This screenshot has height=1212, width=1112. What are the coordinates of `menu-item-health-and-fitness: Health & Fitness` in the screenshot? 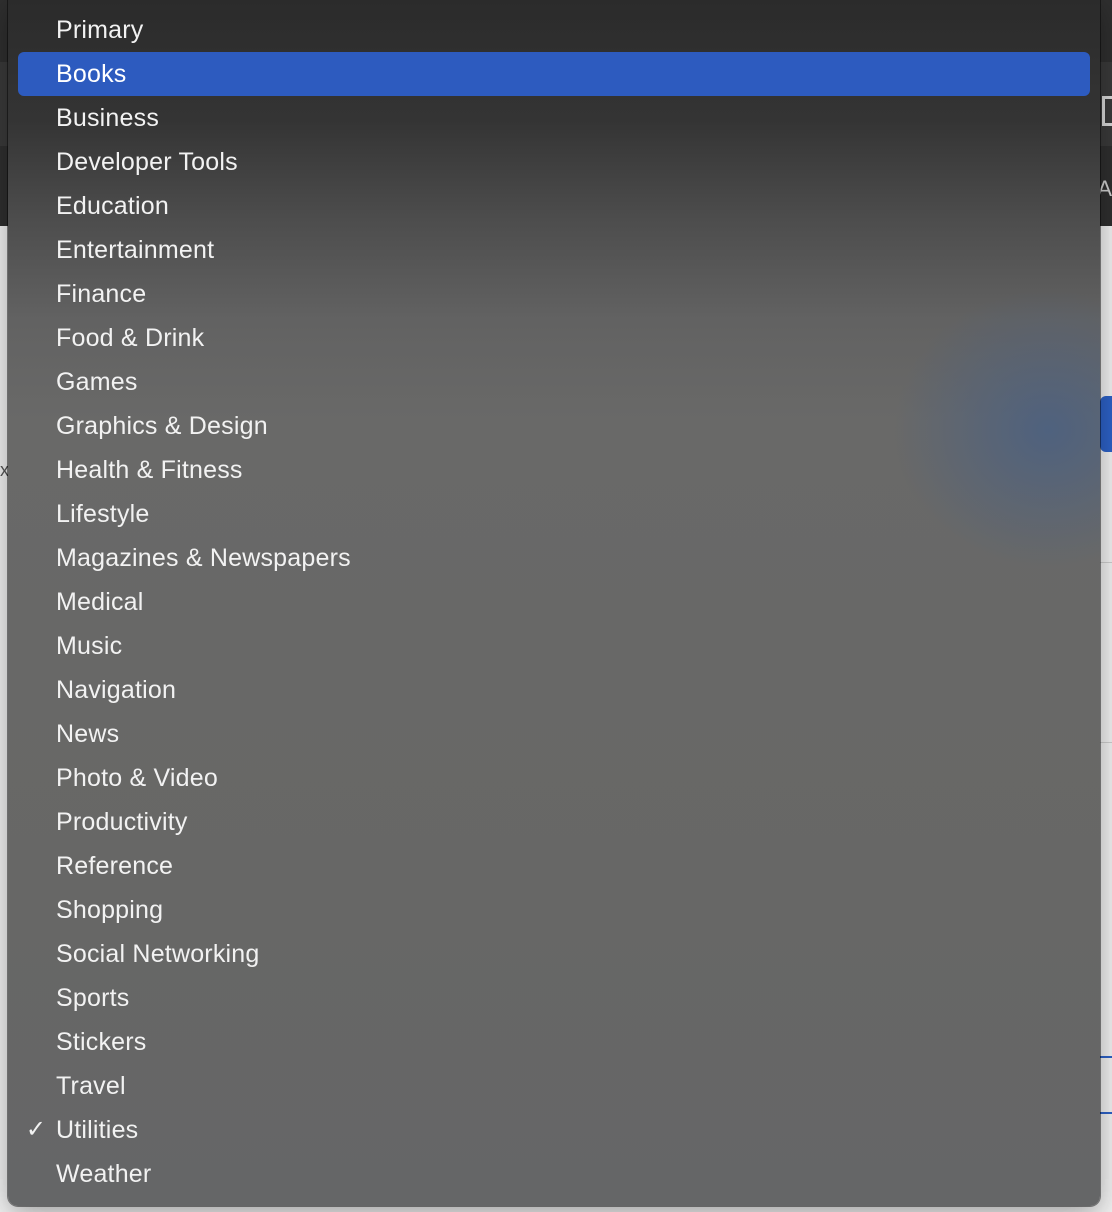 It's located at (554, 470).